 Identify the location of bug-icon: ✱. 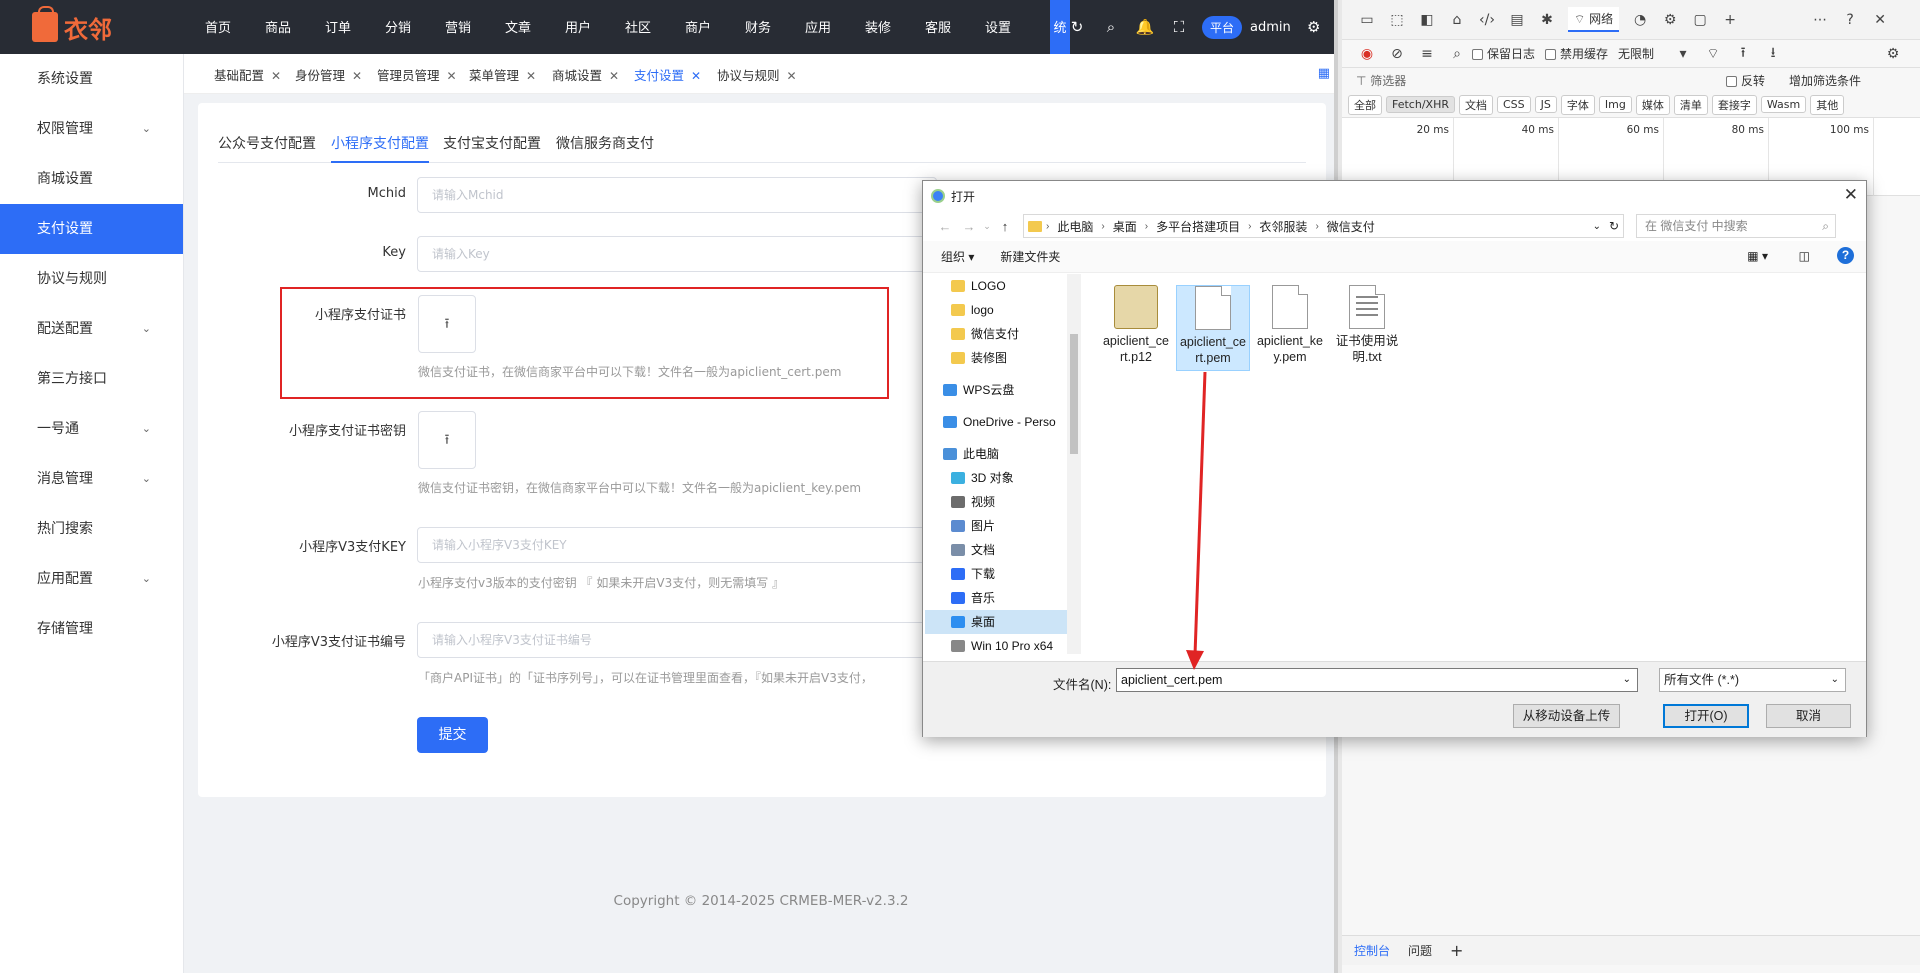
(1547, 20).